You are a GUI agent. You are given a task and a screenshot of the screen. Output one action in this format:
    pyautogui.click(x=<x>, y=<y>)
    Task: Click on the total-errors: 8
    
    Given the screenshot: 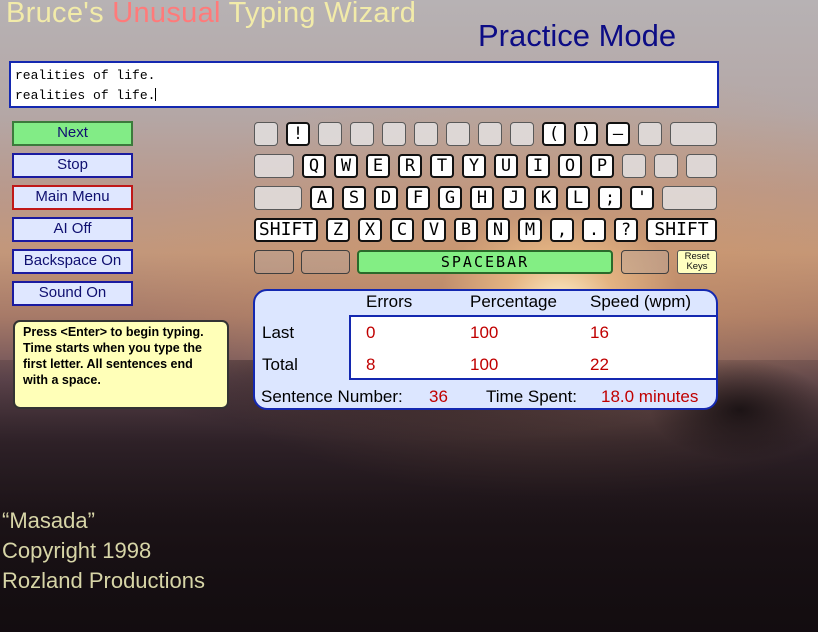 What is the action you would take?
    pyautogui.click(x=371, y=364)
    